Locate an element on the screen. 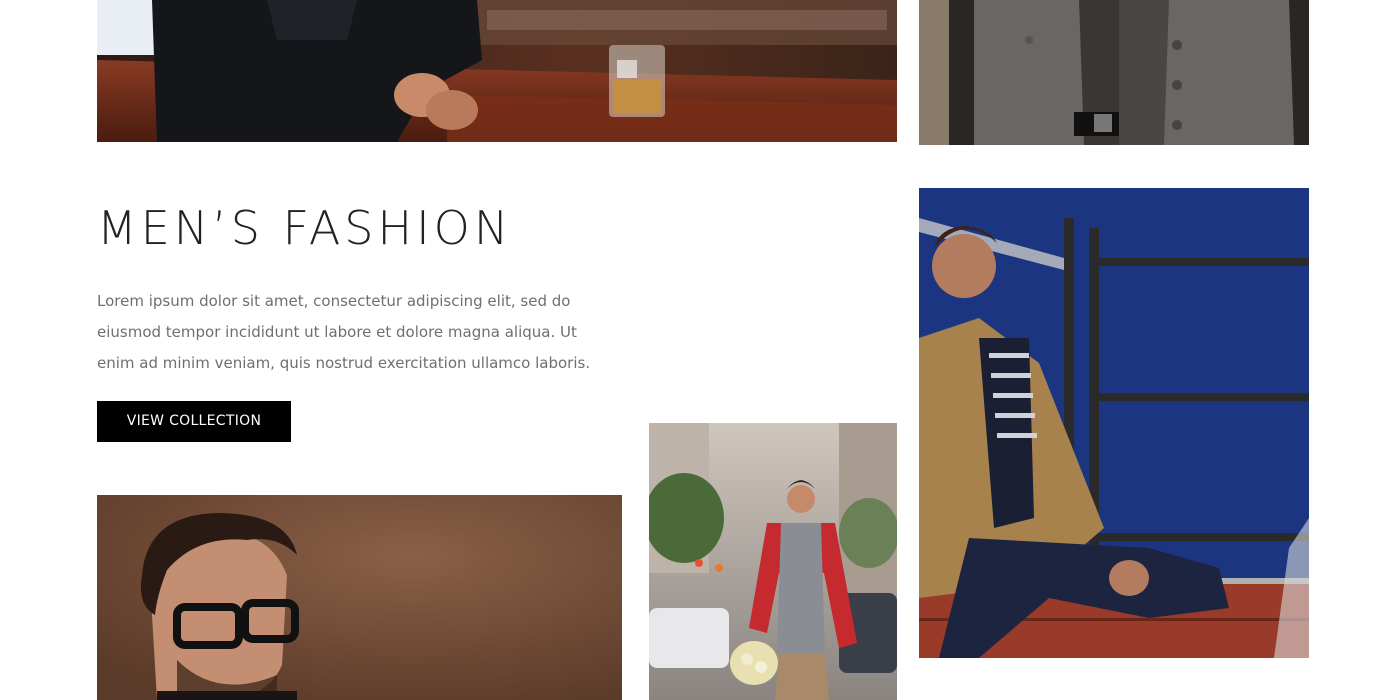  glasses-portrait-photo is located at coordinates (359, 597).